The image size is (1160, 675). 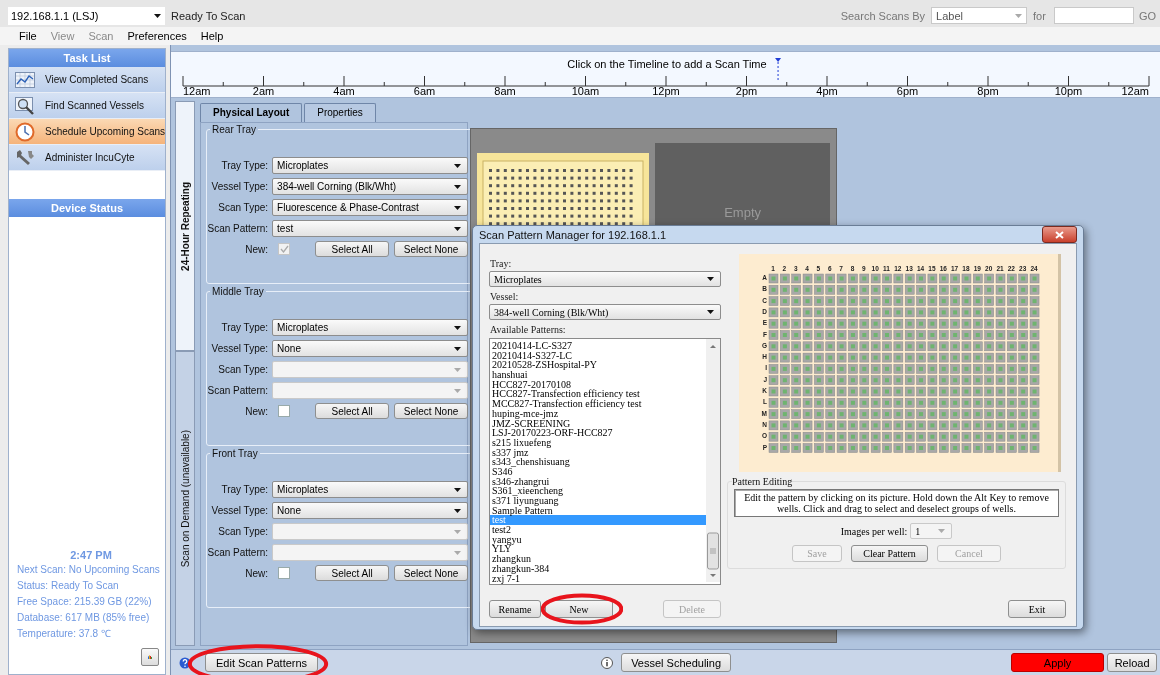 I want to click on dropdown: Fluorescence & Phase-Contrast, so click(x=370, y=207).